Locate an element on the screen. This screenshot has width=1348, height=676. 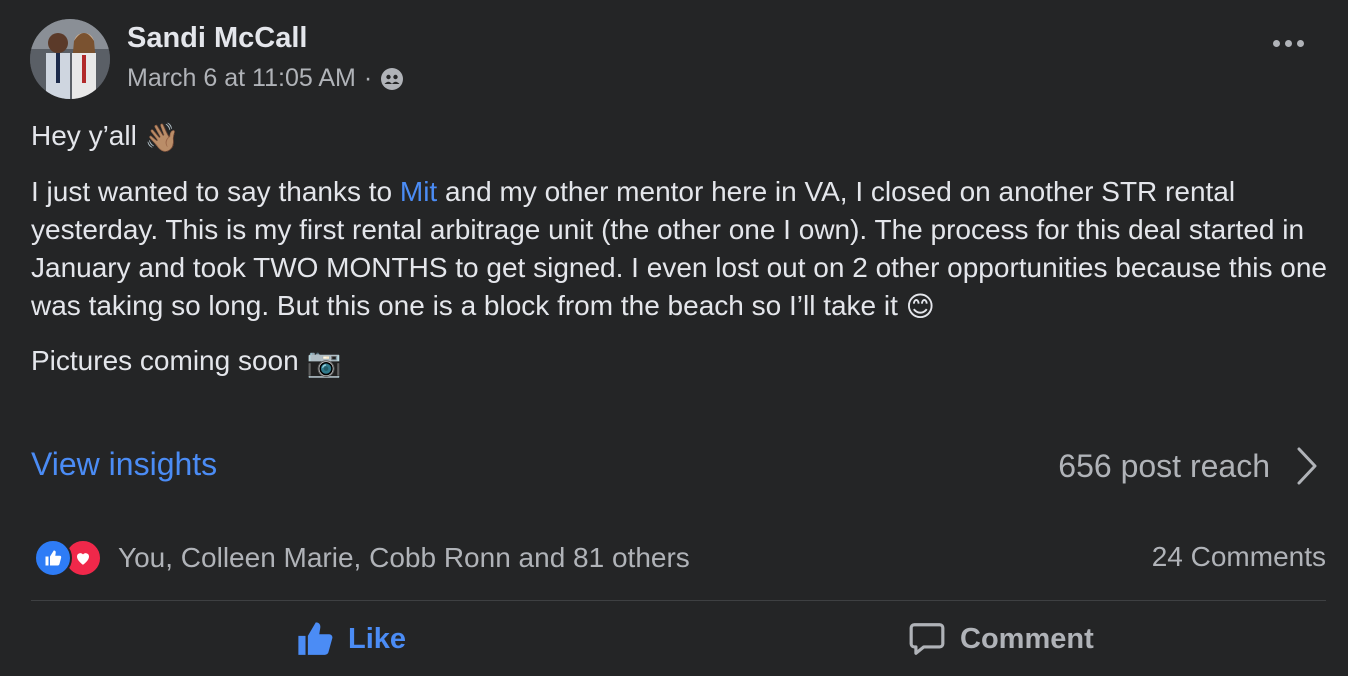
post-paragraph: Hey y’all 👋🏽 is located at coordinates (681, 137).